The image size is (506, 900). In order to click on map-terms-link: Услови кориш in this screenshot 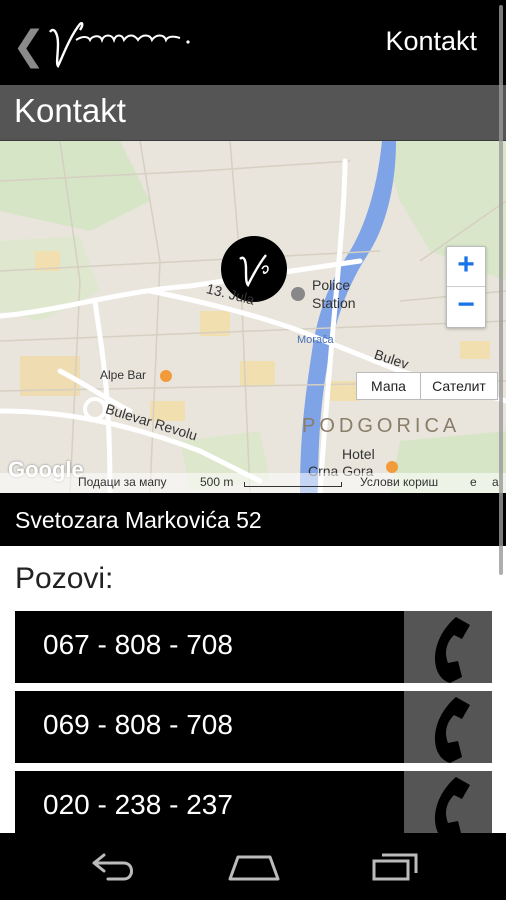, I will do `click(399, 482)`.